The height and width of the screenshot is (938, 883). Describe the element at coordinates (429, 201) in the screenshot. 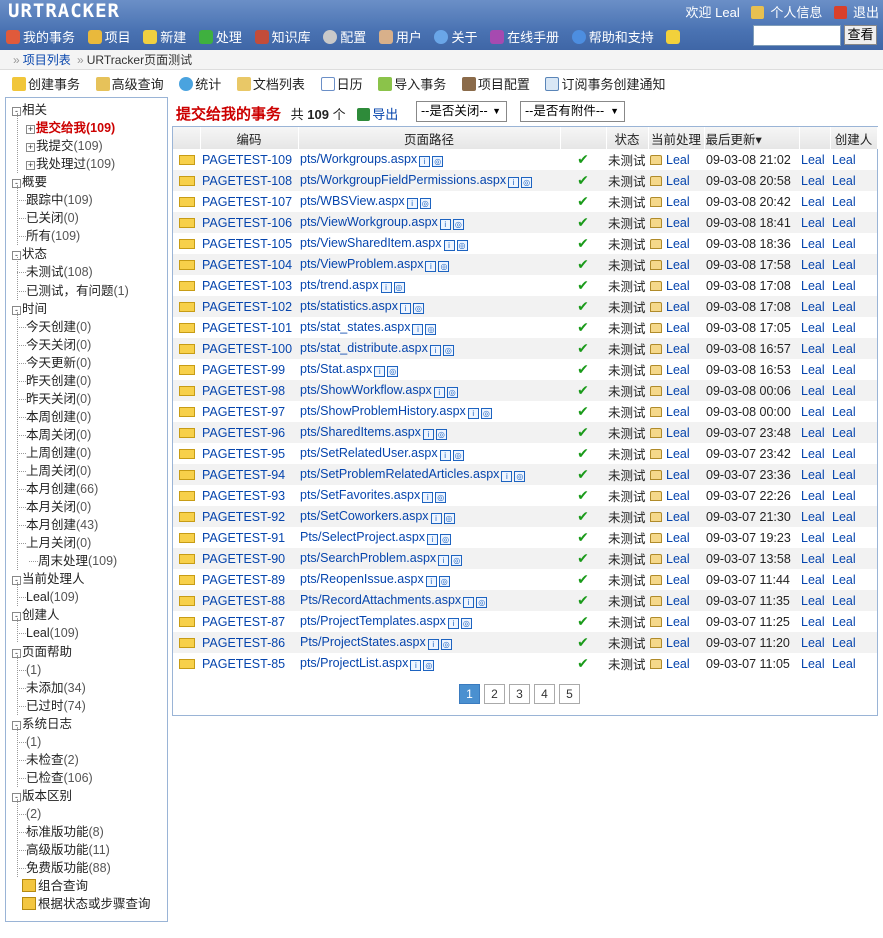

I see `page-path-cell: pts/WBSView.aspx i ◎` at that location.